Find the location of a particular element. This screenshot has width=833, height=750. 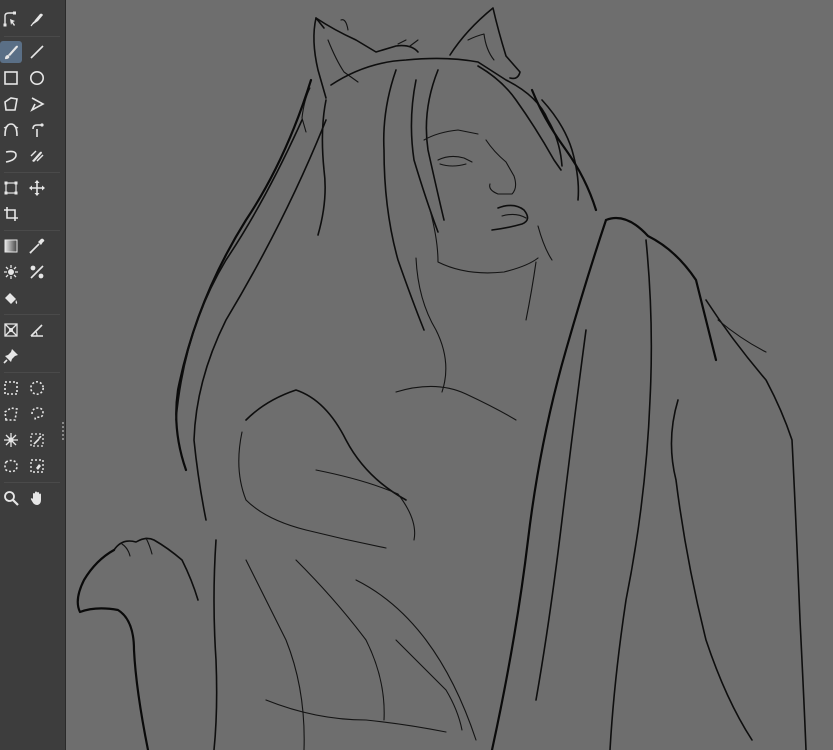

multibrush-icon is located at coordinates (37, 156).